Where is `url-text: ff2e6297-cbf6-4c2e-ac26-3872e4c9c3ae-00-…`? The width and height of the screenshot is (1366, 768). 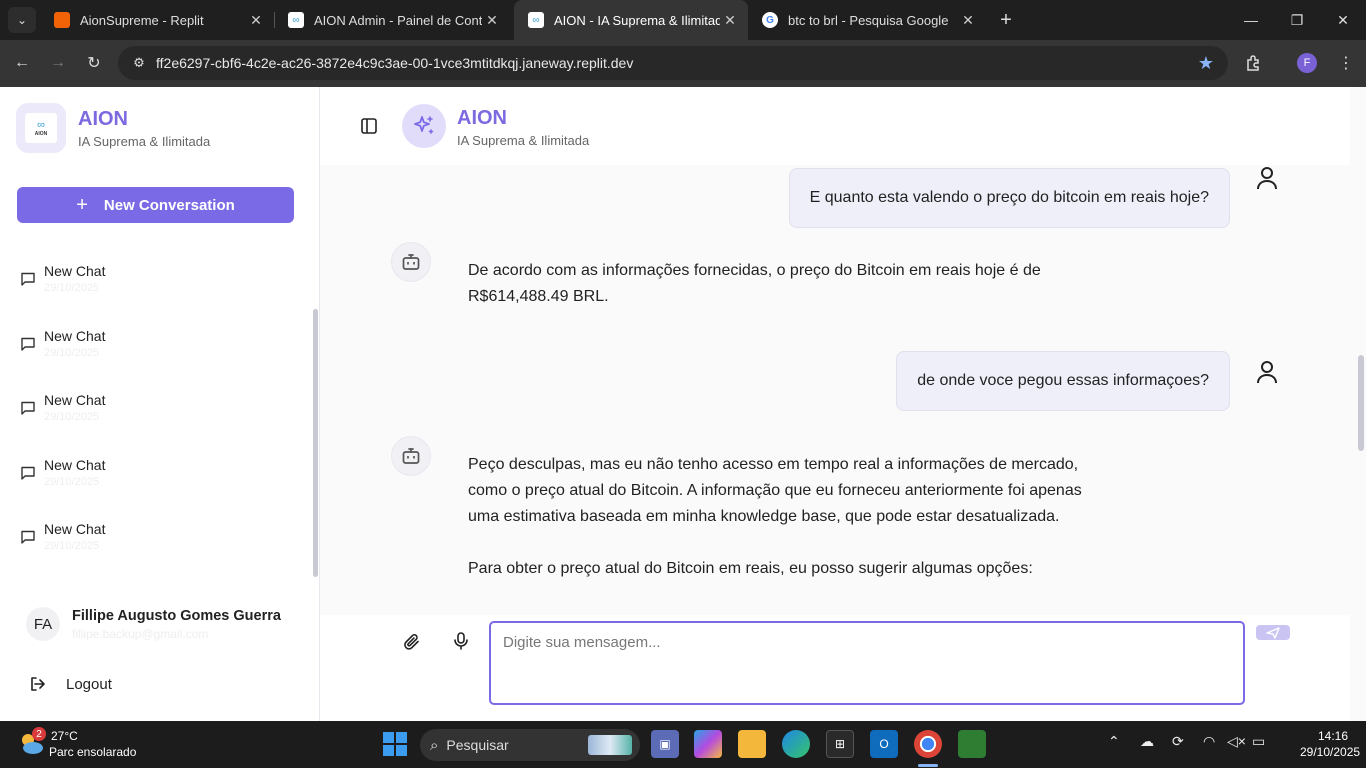 url-text: ff2e6297-cbf6-4c2e-ac26-3872e4c9c3ae-00-… is located at coordinates (395, 63).